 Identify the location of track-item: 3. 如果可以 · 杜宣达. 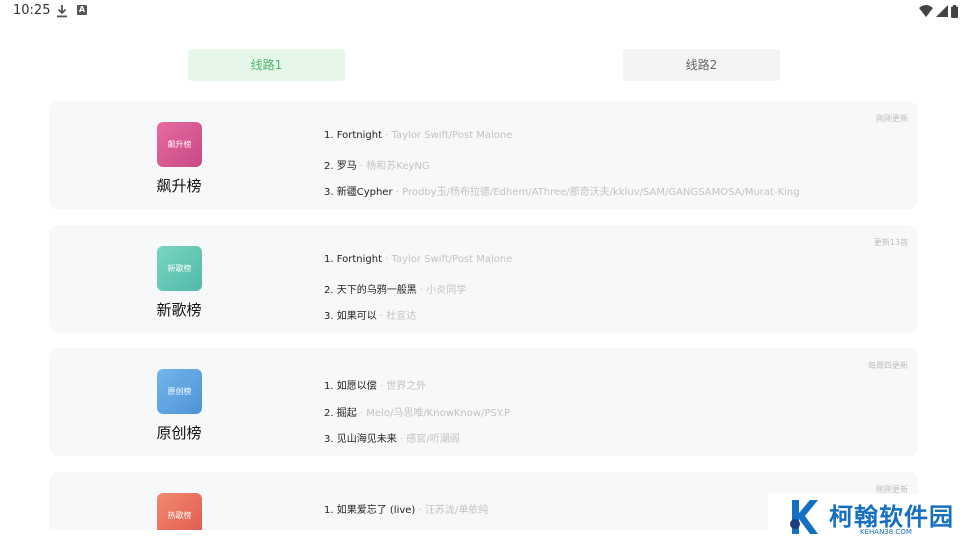
(418, 320).